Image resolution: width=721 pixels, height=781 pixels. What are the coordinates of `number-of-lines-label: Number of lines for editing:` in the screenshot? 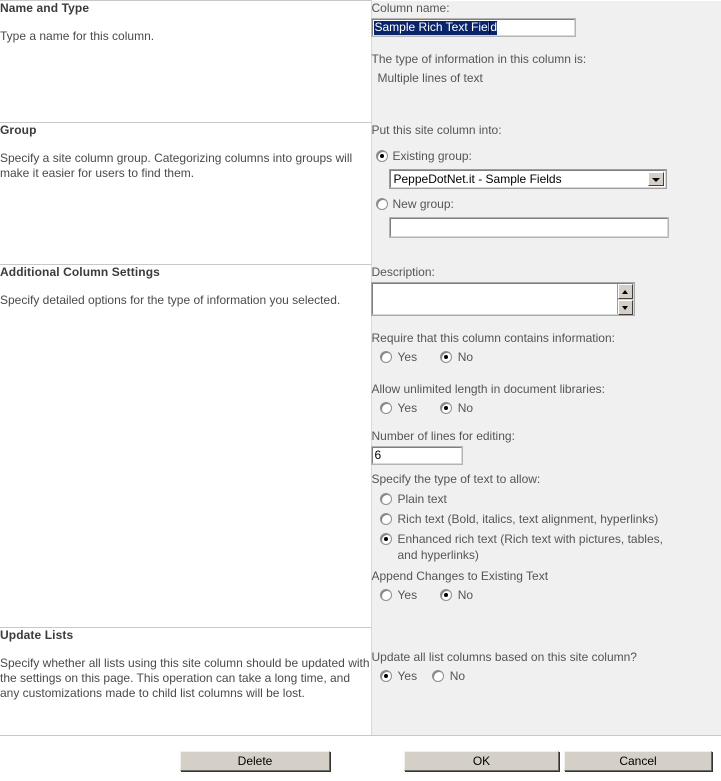 It's located at (546, 436).